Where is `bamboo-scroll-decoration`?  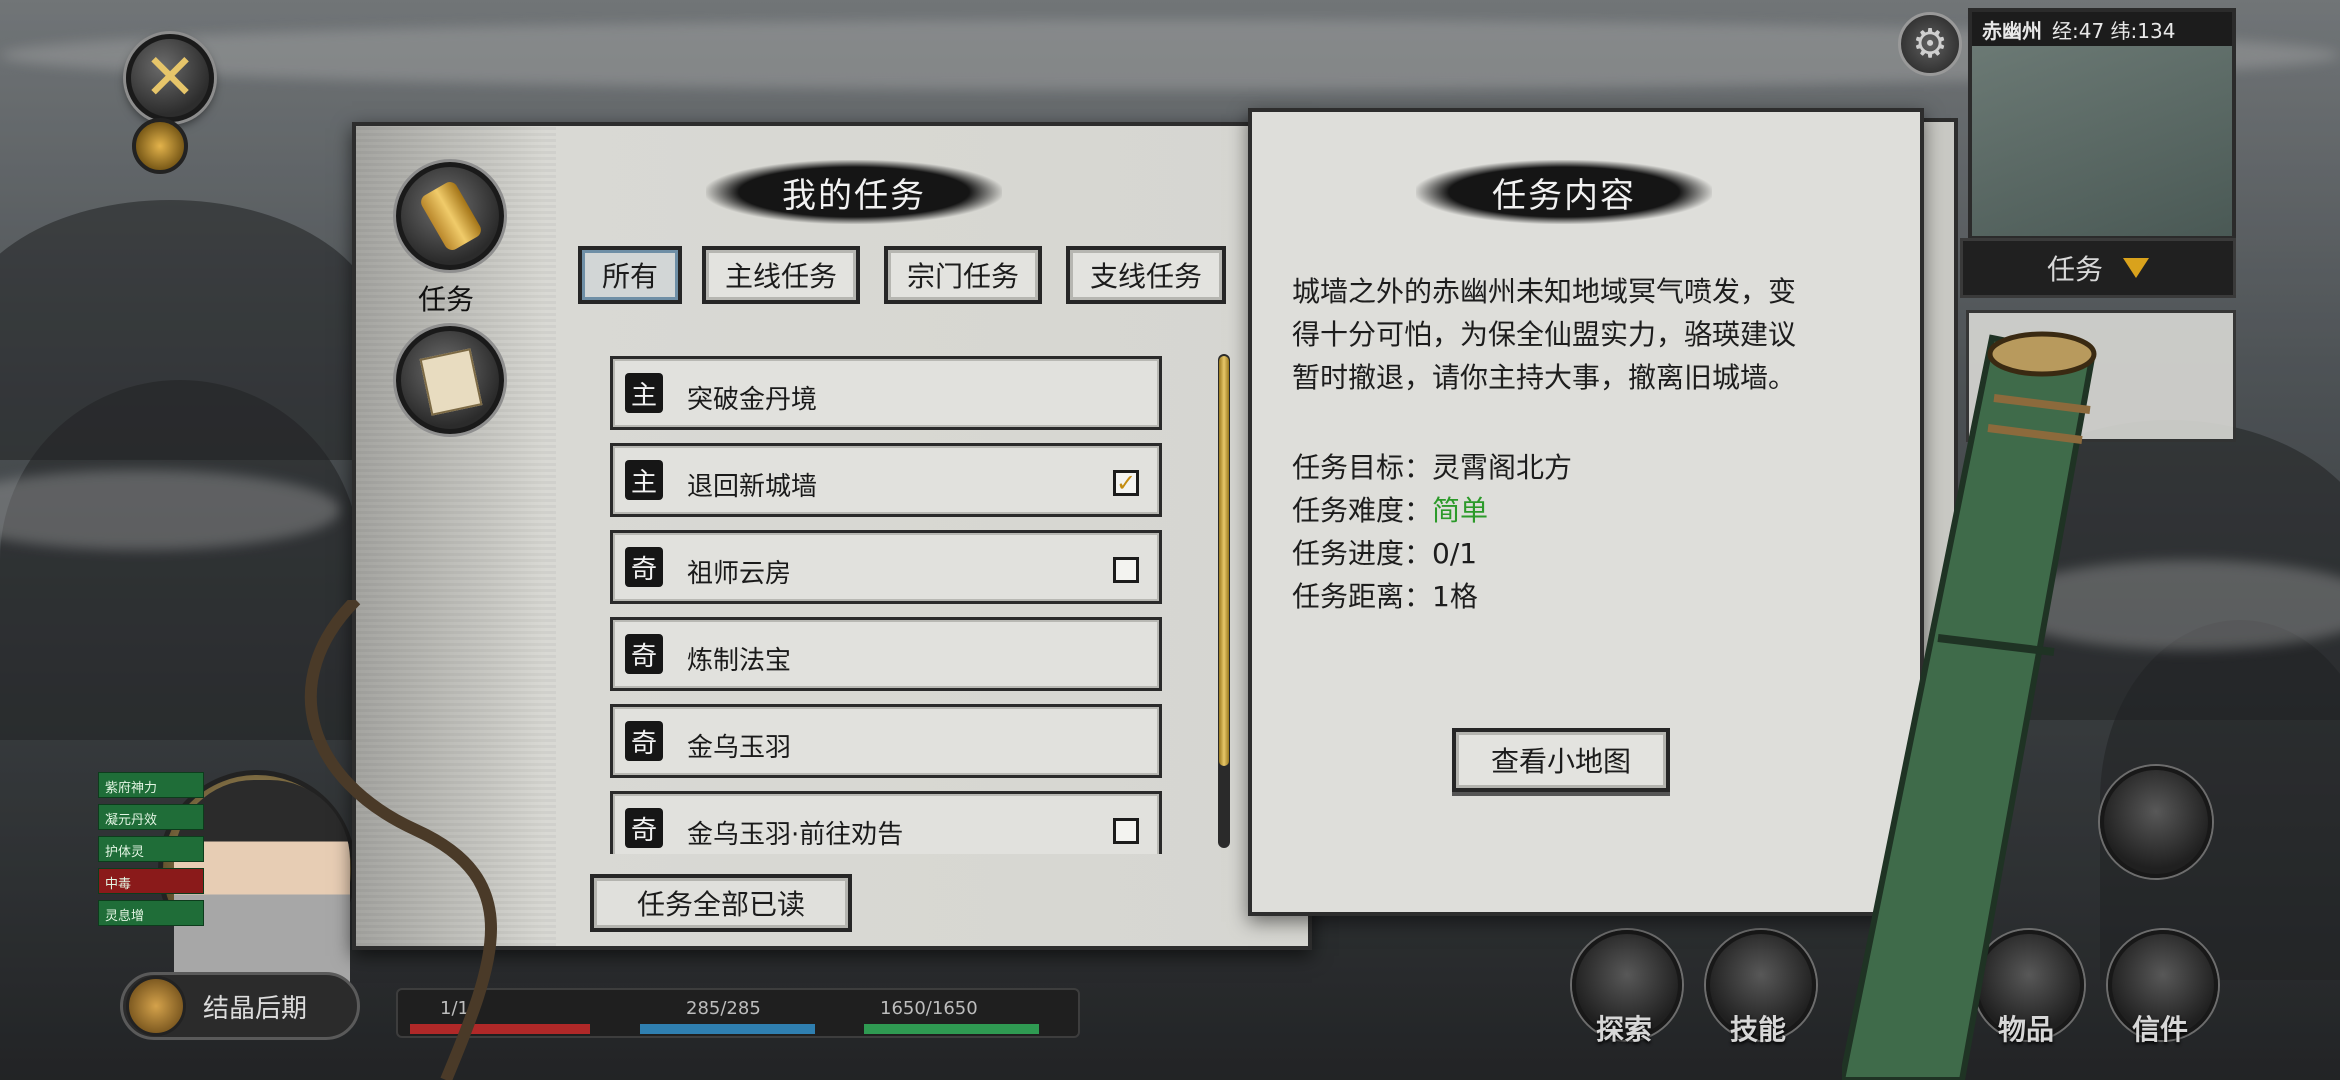 bamboo-scroll-decoration is located at coordinates (1969, 705).